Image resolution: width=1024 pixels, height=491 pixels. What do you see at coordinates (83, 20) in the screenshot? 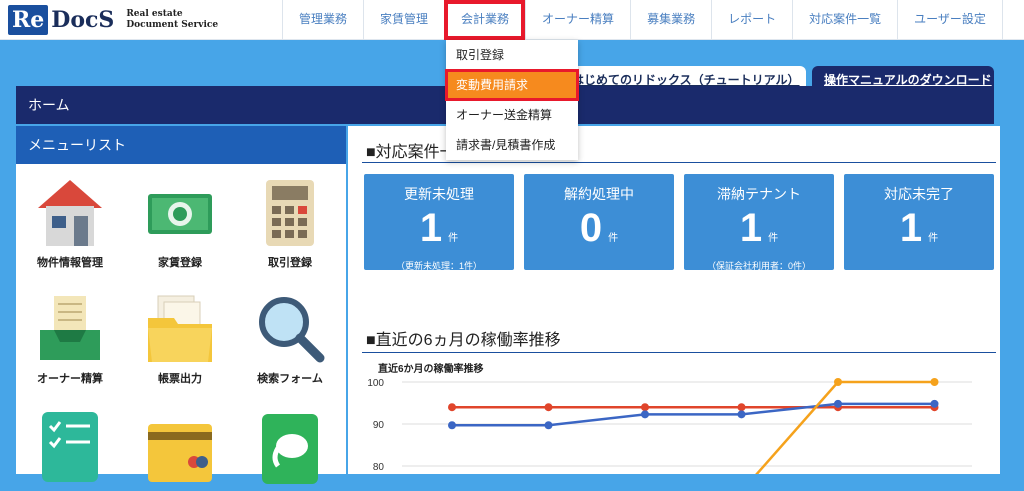
I see `logo-docs-text: DocS` at bounding box center [83, 20].